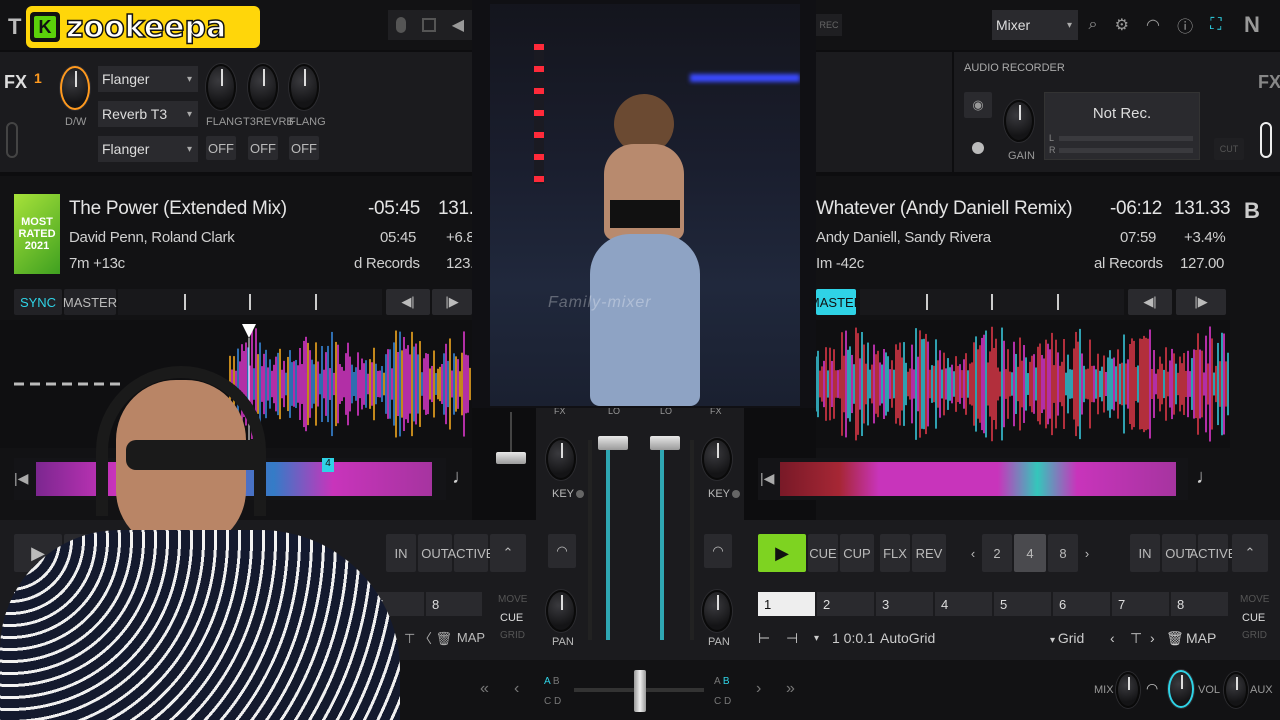 The height and width of the screenshot is (720, 1280). What do you see at coordinates (1022, 604) in the screenshot?
I see `deck-b-cue-pad-5: 5` at bounding box center [1022, 604].